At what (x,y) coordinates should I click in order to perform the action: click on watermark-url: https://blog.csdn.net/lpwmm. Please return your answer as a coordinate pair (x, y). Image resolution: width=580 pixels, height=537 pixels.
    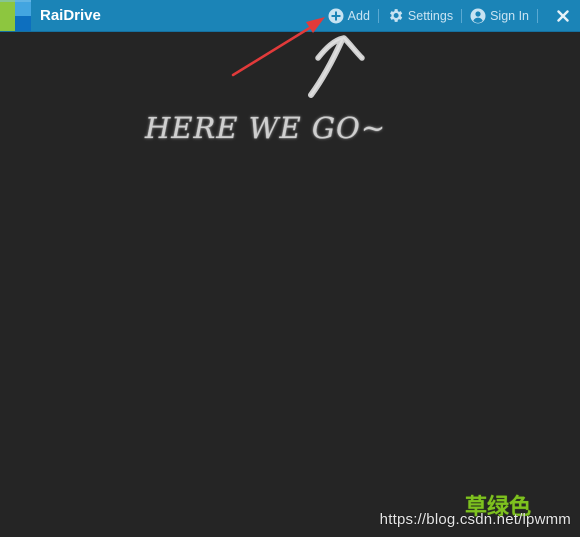
    Looking at the image, I should click on (475, 519).